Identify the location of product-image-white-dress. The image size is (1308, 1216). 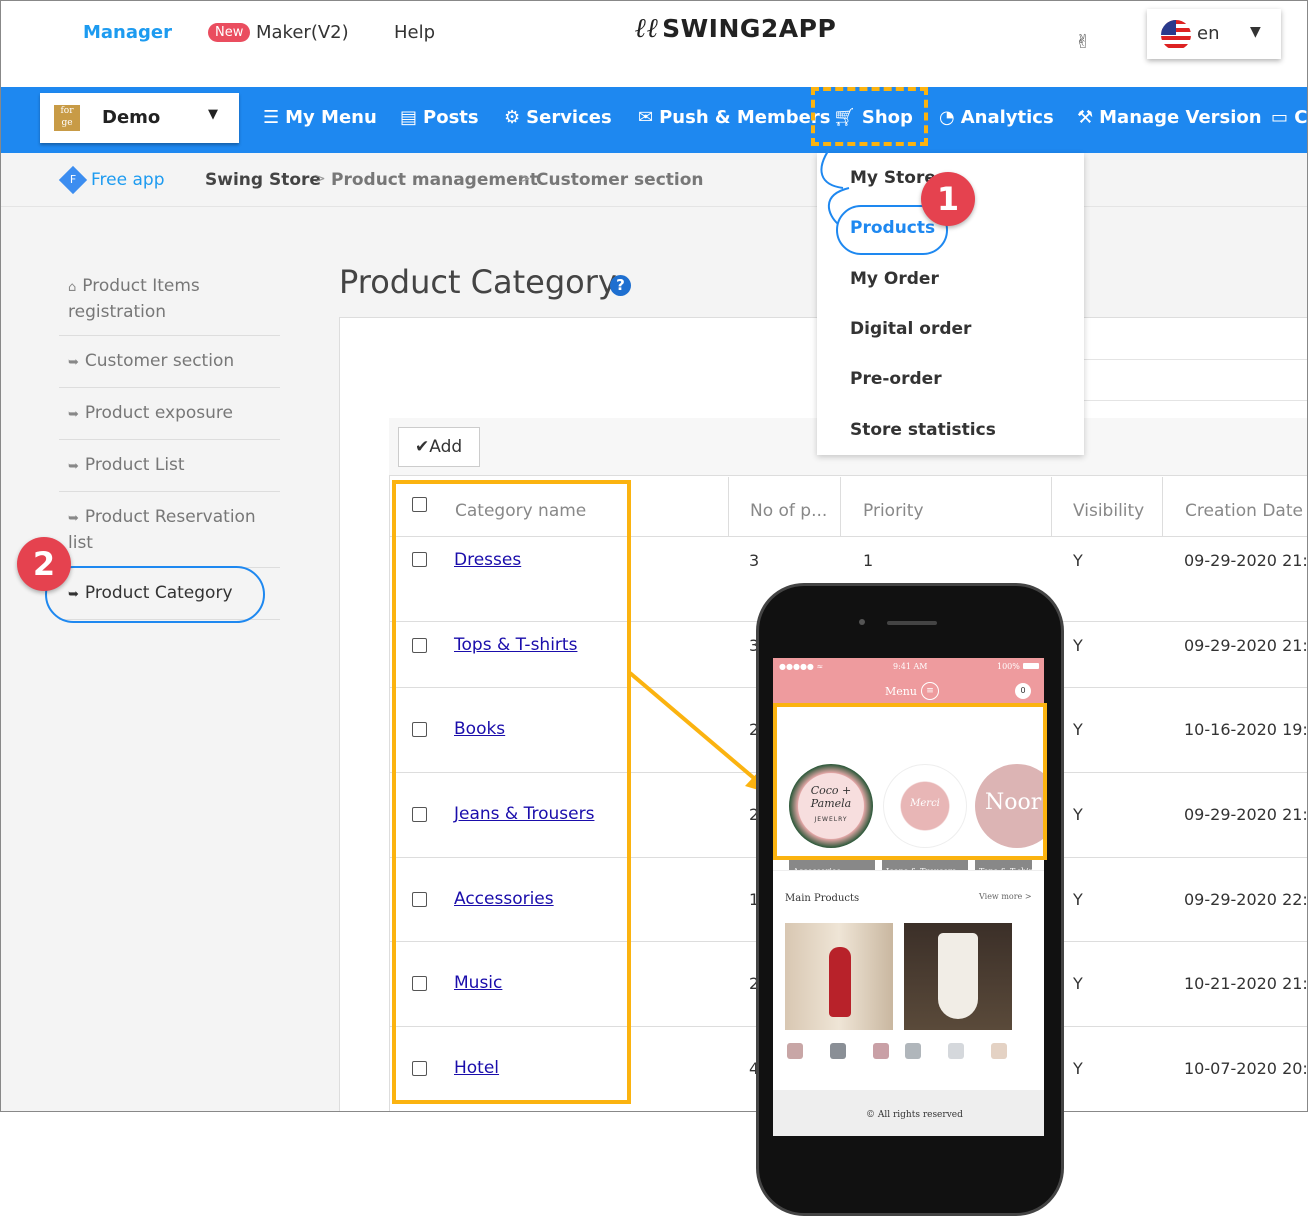
(958, 976).